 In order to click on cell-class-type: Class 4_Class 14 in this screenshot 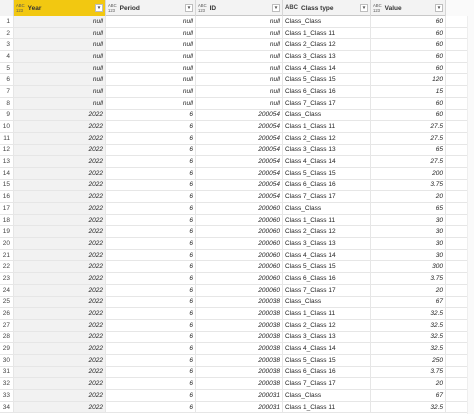, I will do `click(327, 161)`.